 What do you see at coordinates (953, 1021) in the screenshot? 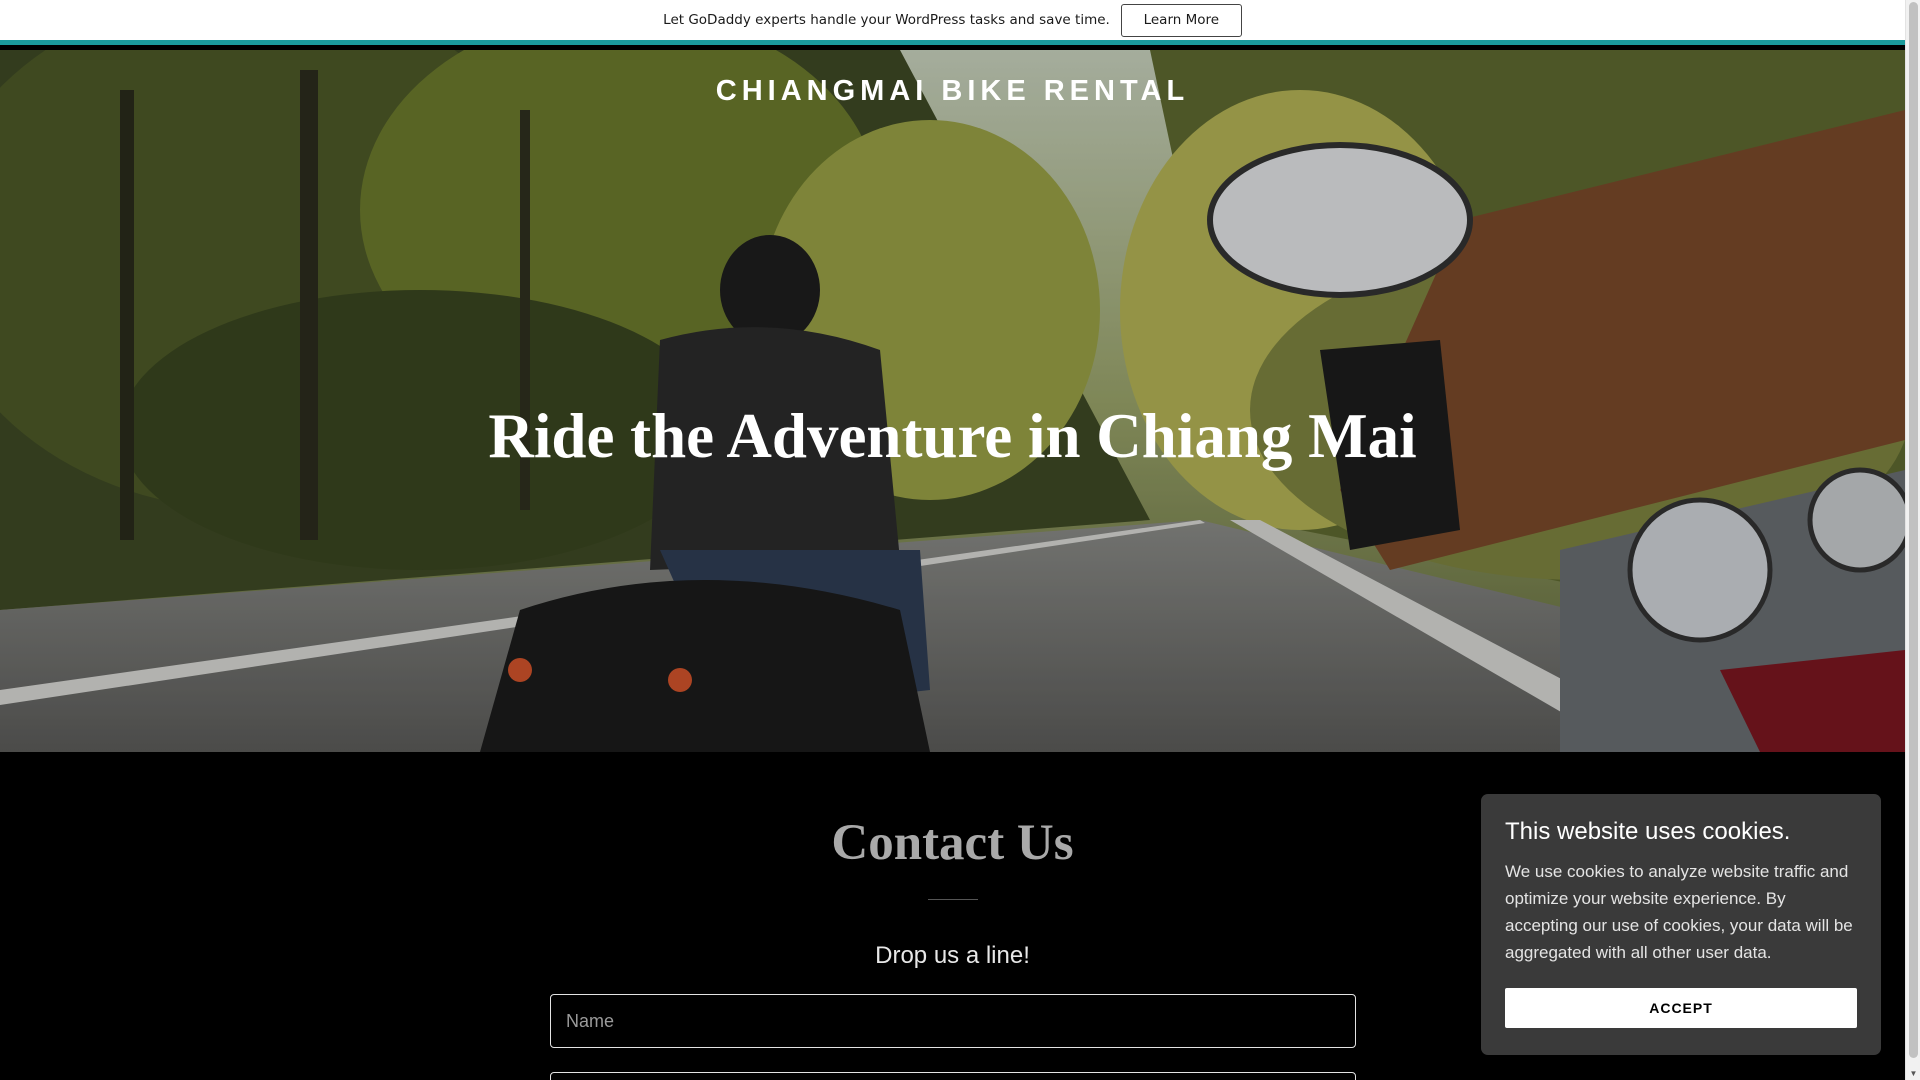
I see `name-field` at bounding box center [953, 1021].